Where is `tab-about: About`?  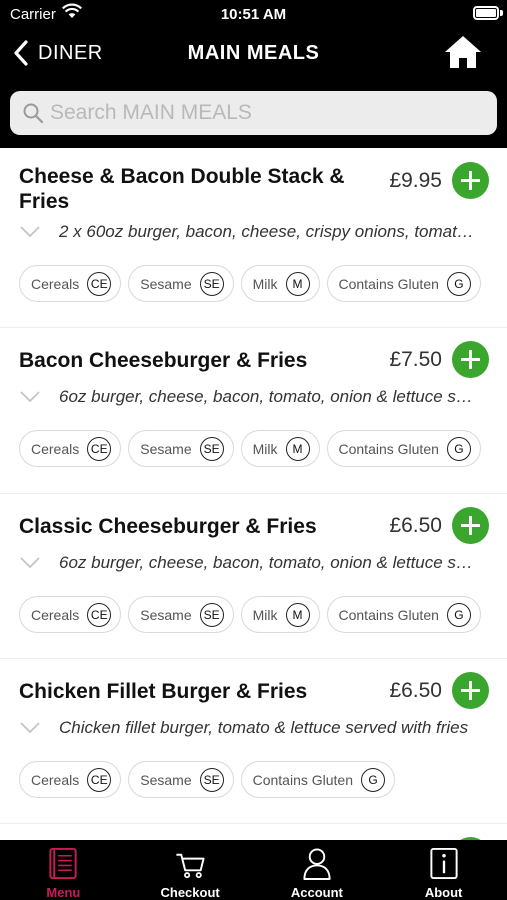 tab-about: About is located at coordinates (443, 870).